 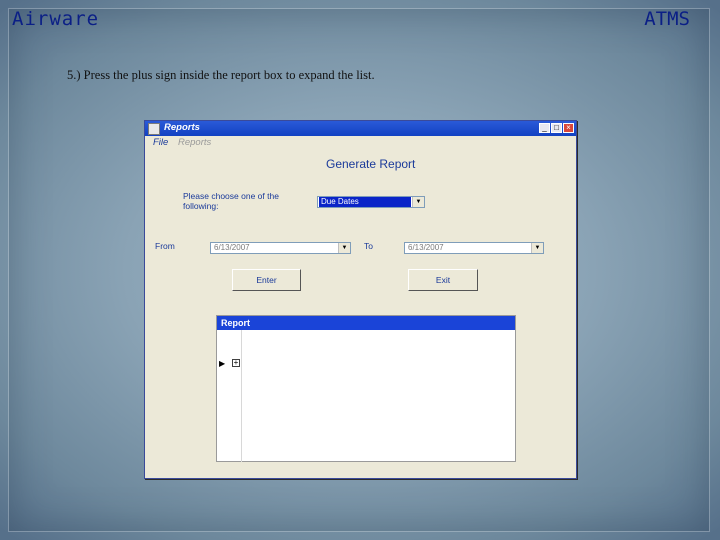 I want to click on expand-plus-icon: +, so click(x=236, y=363).